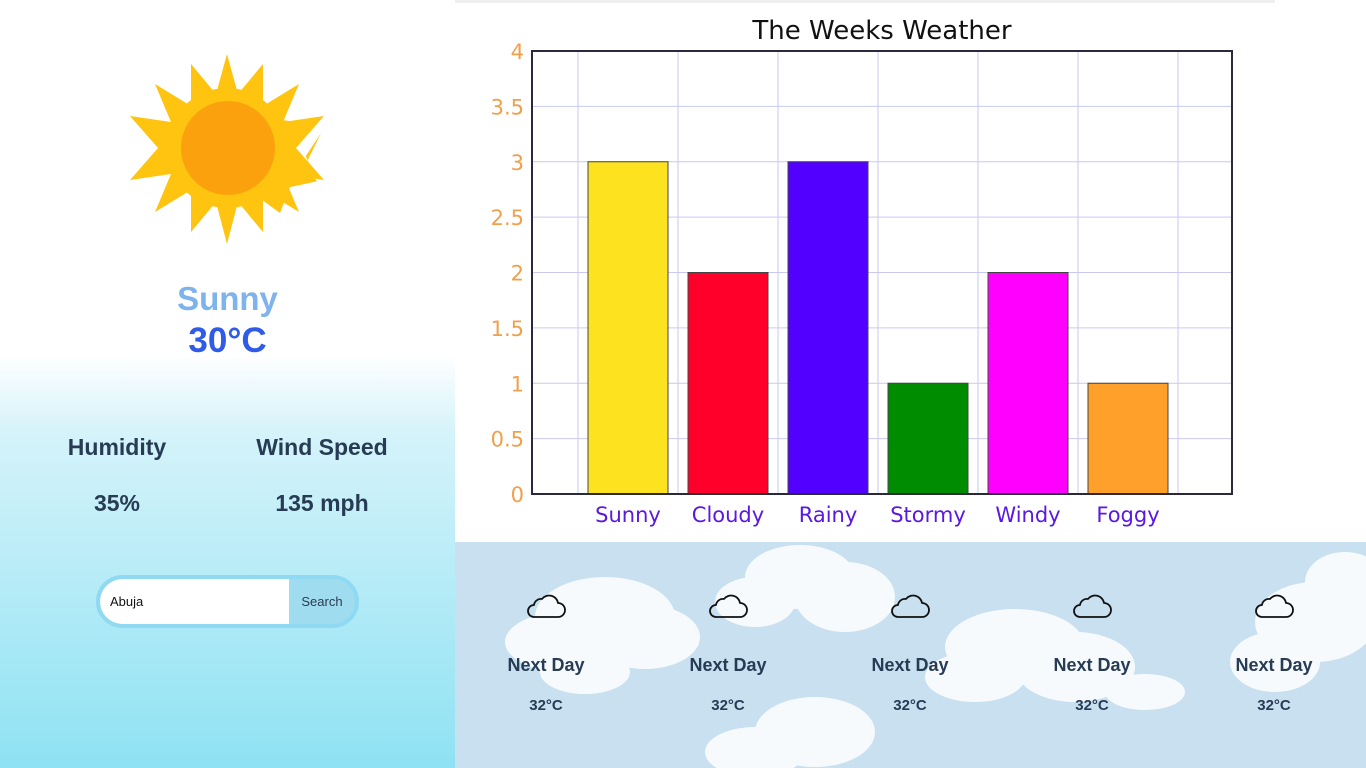 This screenshot has width=1366, height=768. I want to click on bar-sunny, so click(628, 328).